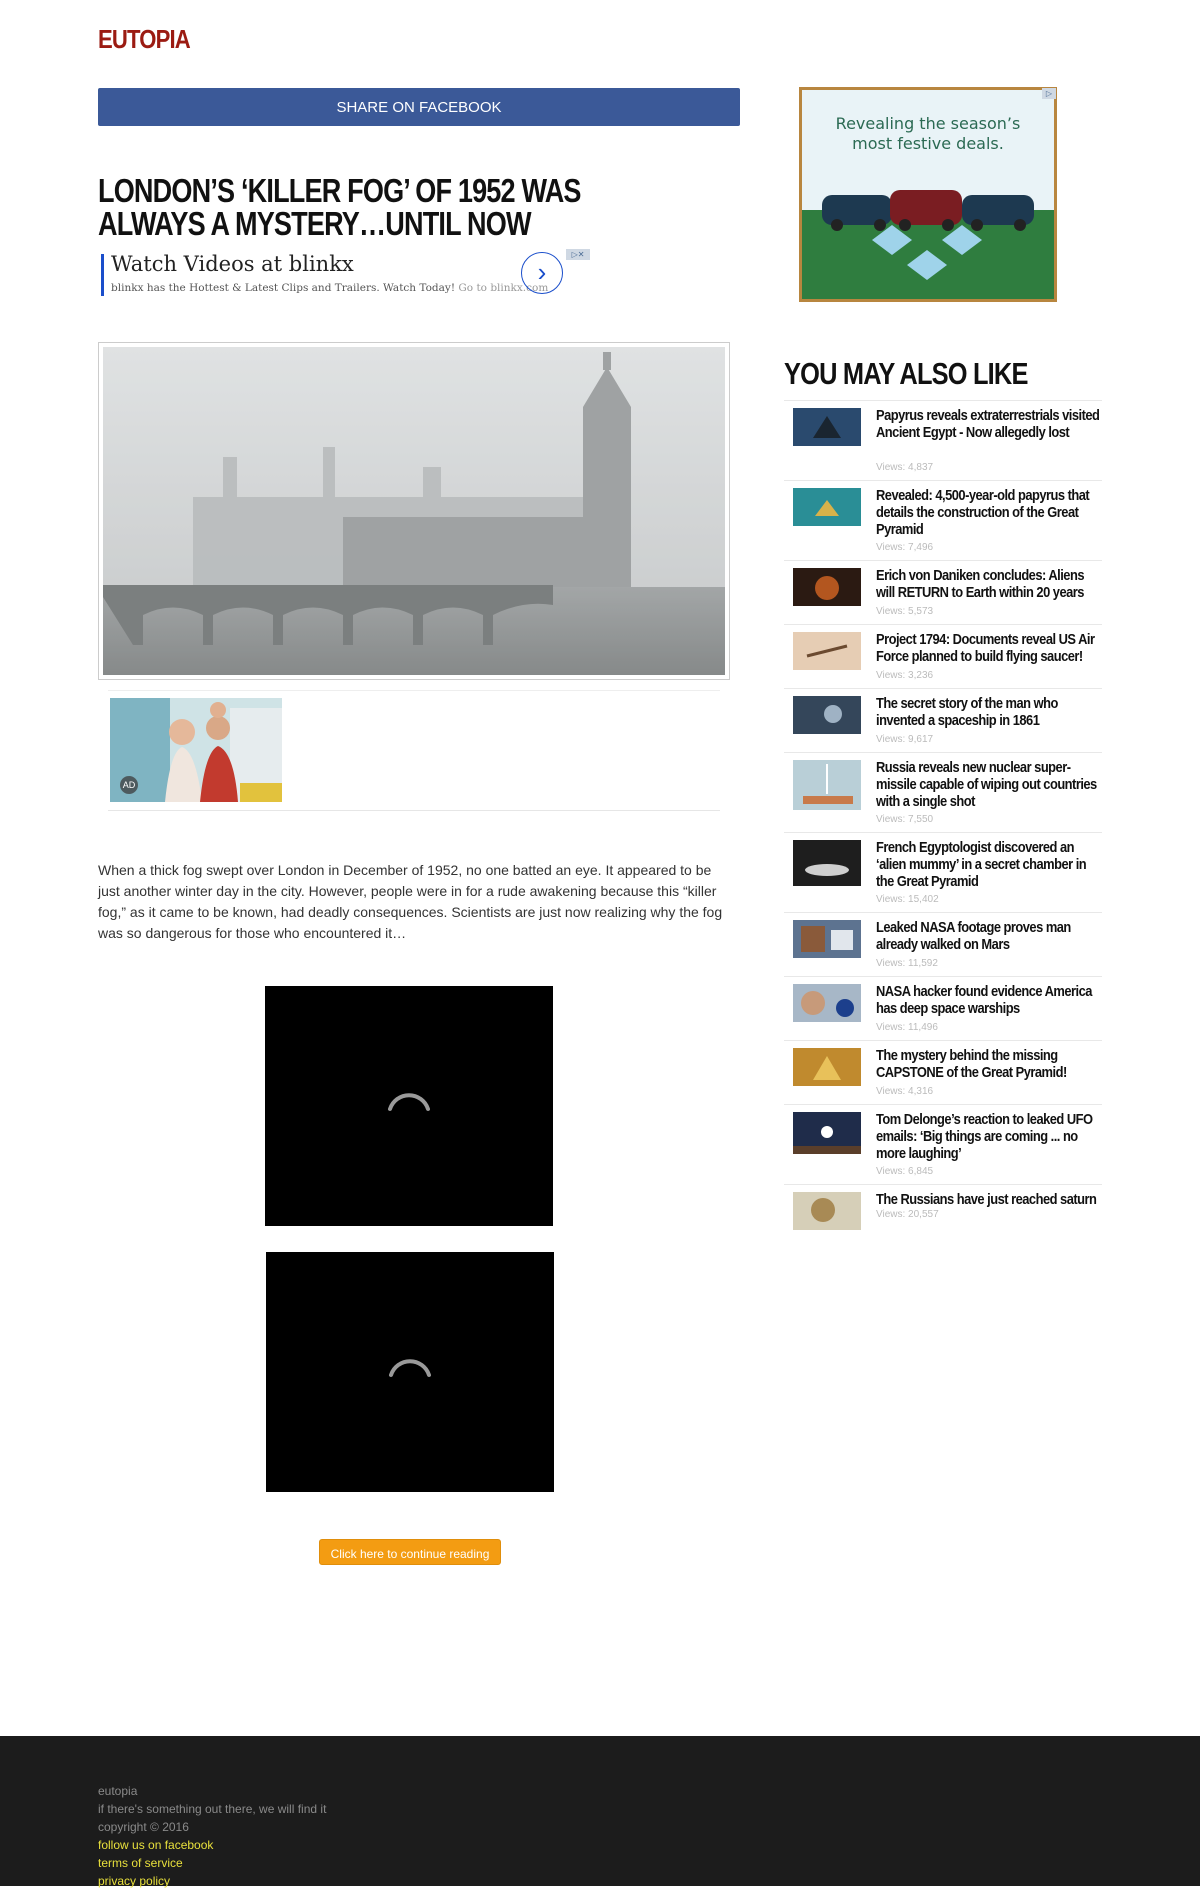  I want to click on sidebar-ad-text-line: most festive deals., so click(928, 143).